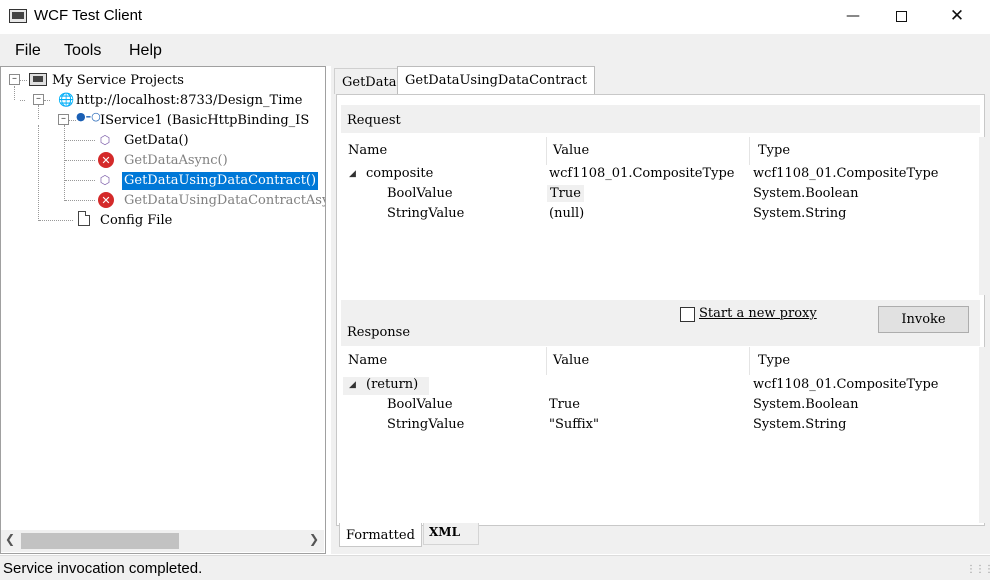 Image resolution: width=990 pixels, height=580 pixels. I want to click on tree-contract: IService1 (BasicHttpBinding_IS, so click(204, 120).